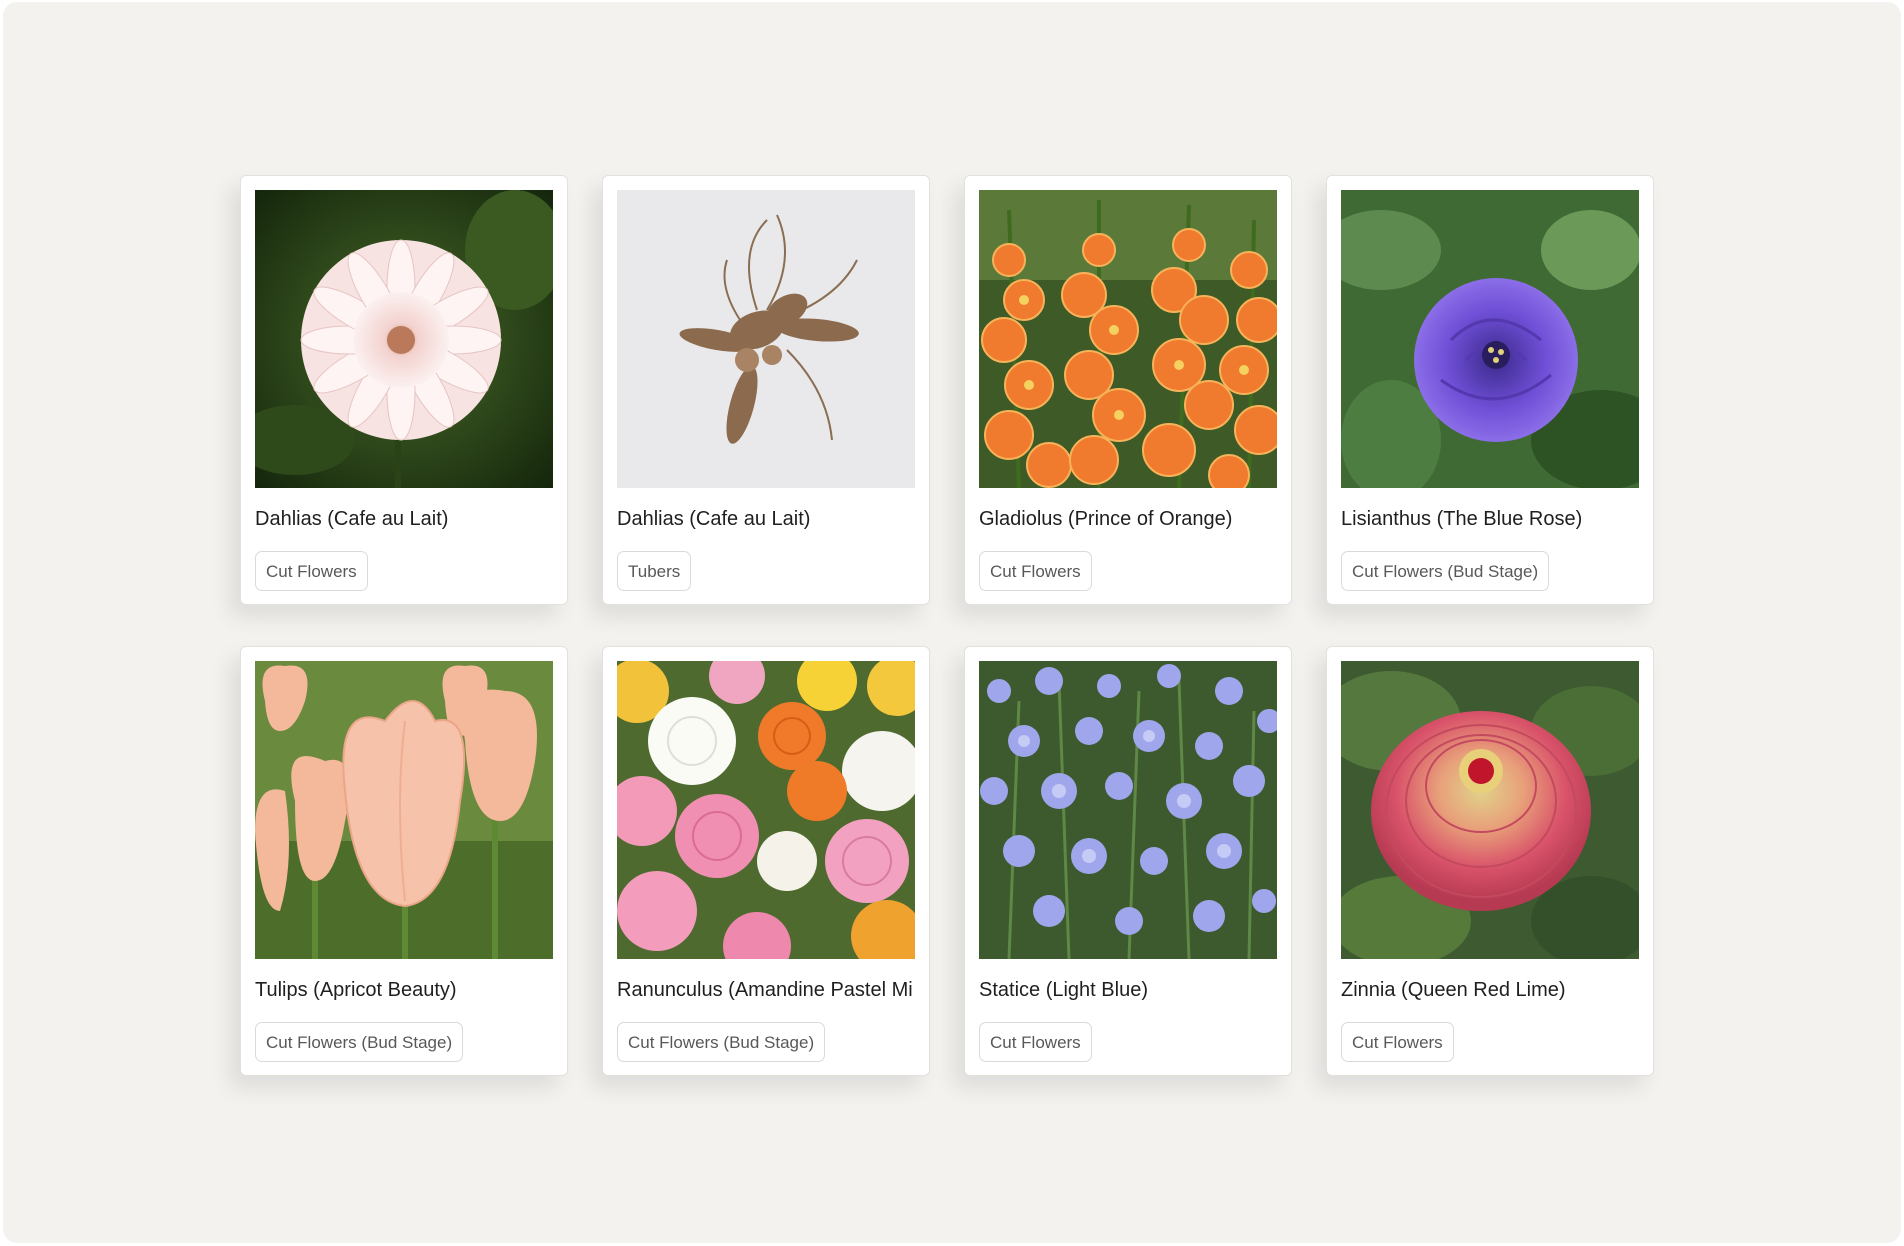  I want to click on statice-photo, so click(1128, 810).